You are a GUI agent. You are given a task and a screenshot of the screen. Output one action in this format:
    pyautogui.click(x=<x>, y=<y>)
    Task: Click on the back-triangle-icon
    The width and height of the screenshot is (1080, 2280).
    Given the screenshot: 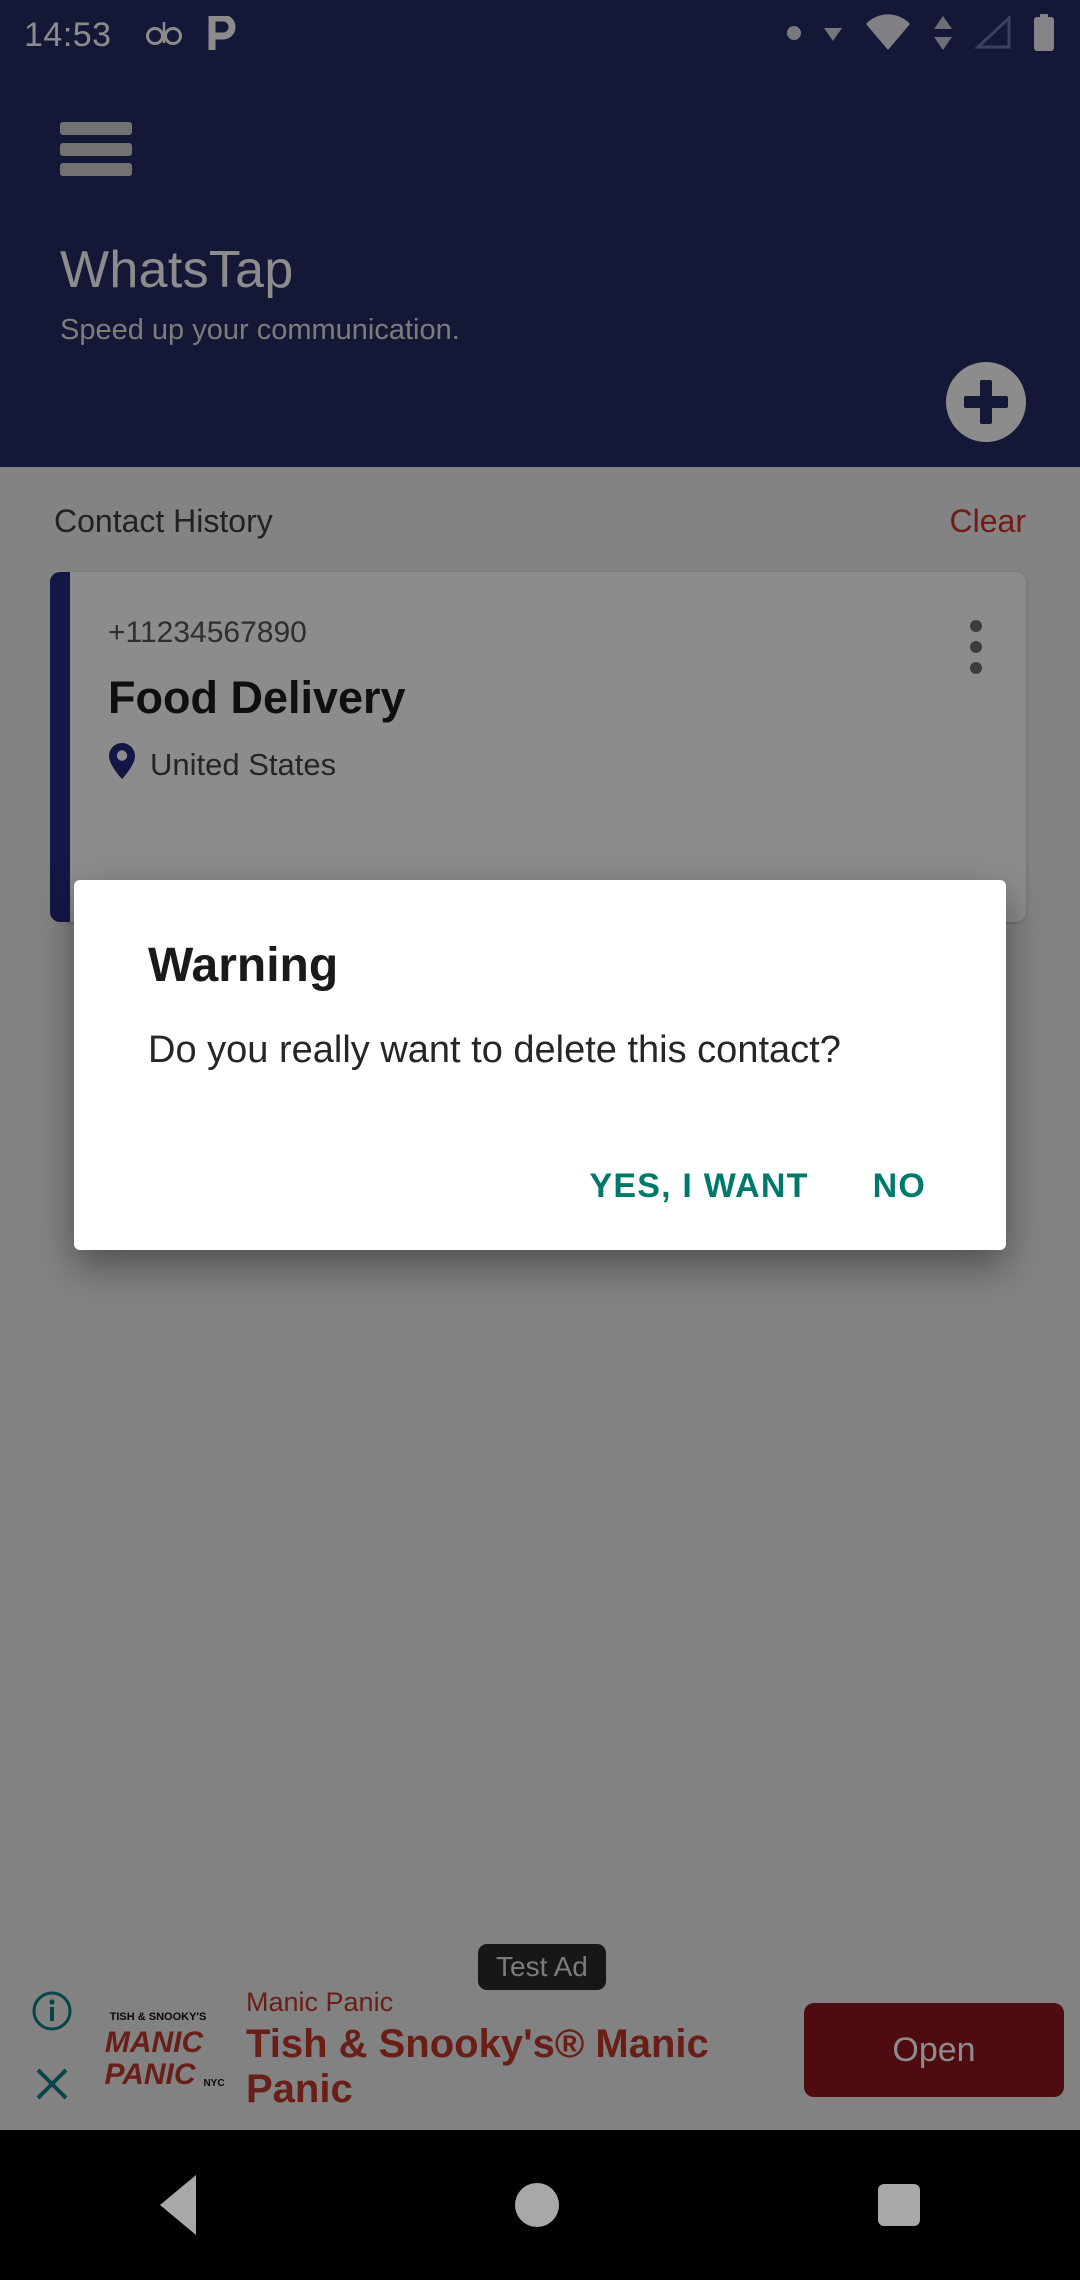 What is the action you would take?
    pyautogui.click(x=177, y=2205)
    